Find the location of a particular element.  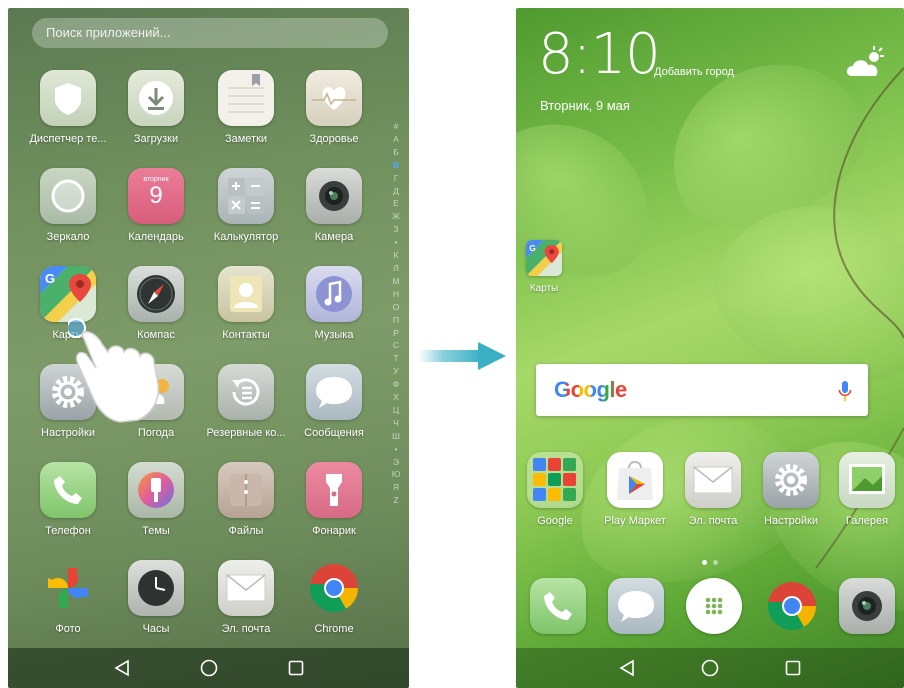

app-label: Chrome is located at coordinates (334, 629).